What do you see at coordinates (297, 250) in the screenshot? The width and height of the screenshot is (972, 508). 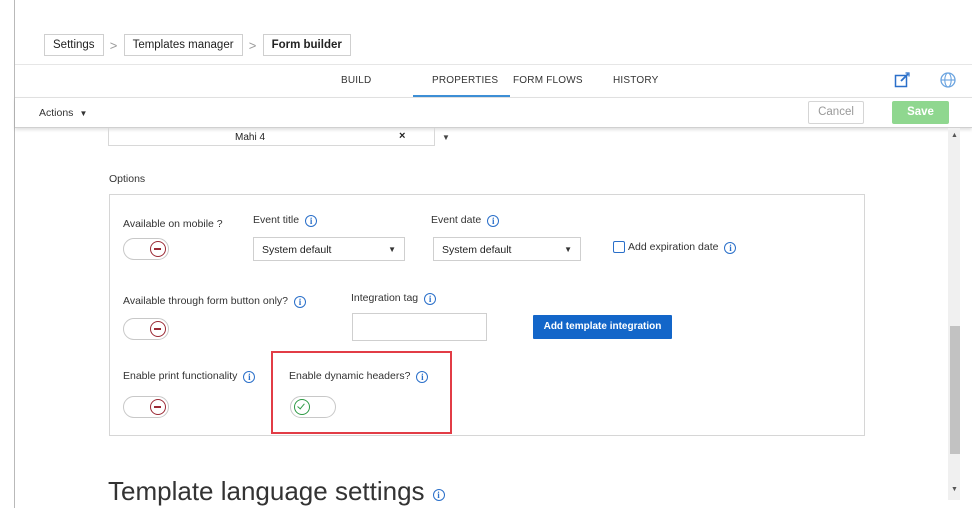 I see `event-title-value: System default` at bounding box center [297, 250].